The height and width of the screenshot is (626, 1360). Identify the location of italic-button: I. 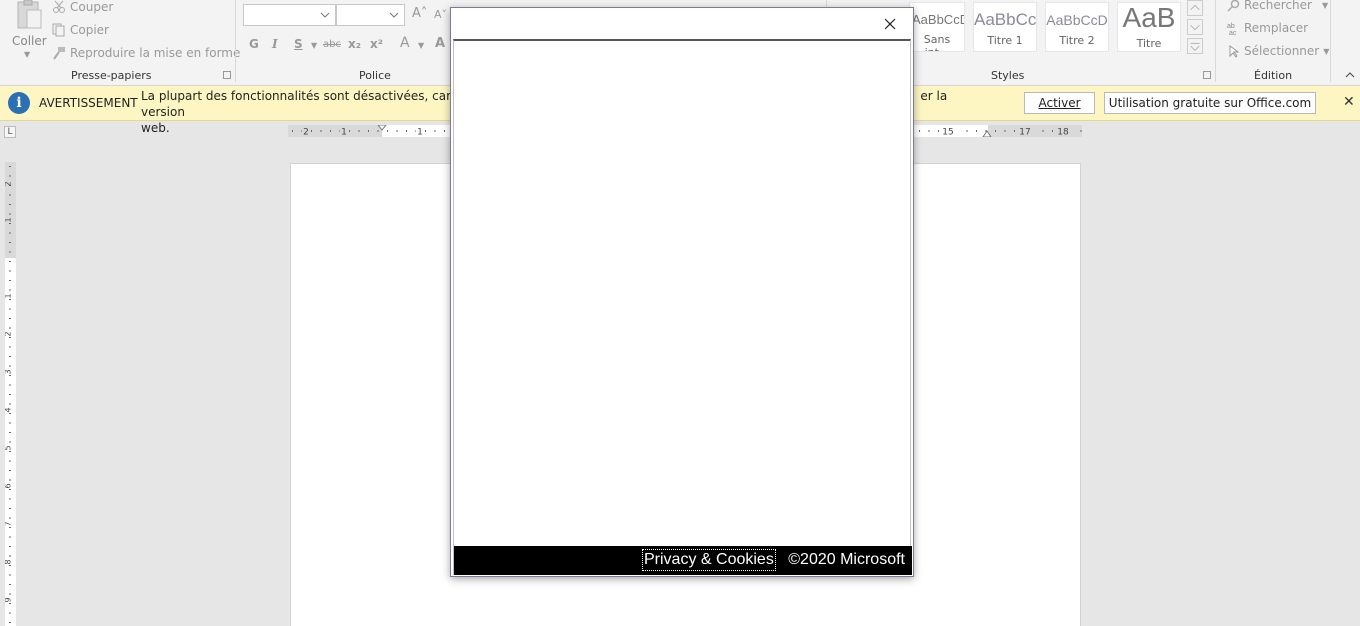
(275, 44).